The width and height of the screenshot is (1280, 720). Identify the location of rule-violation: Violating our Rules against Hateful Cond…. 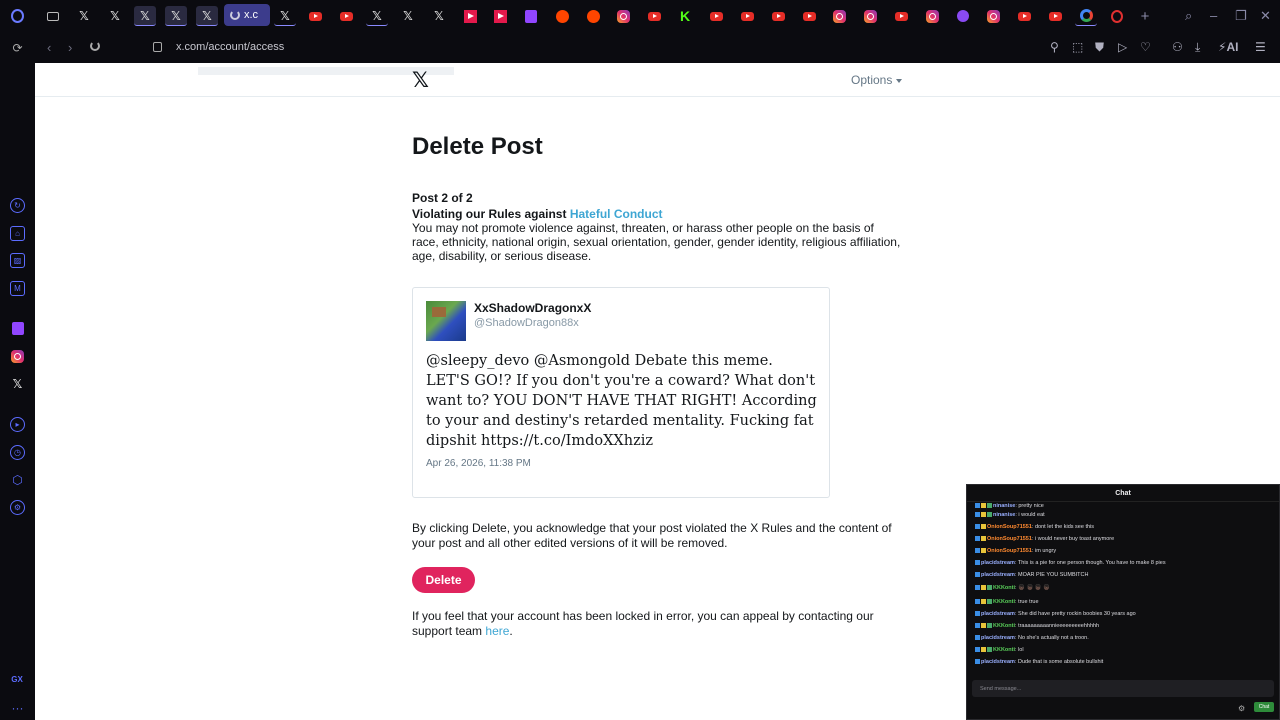
(537, 214).